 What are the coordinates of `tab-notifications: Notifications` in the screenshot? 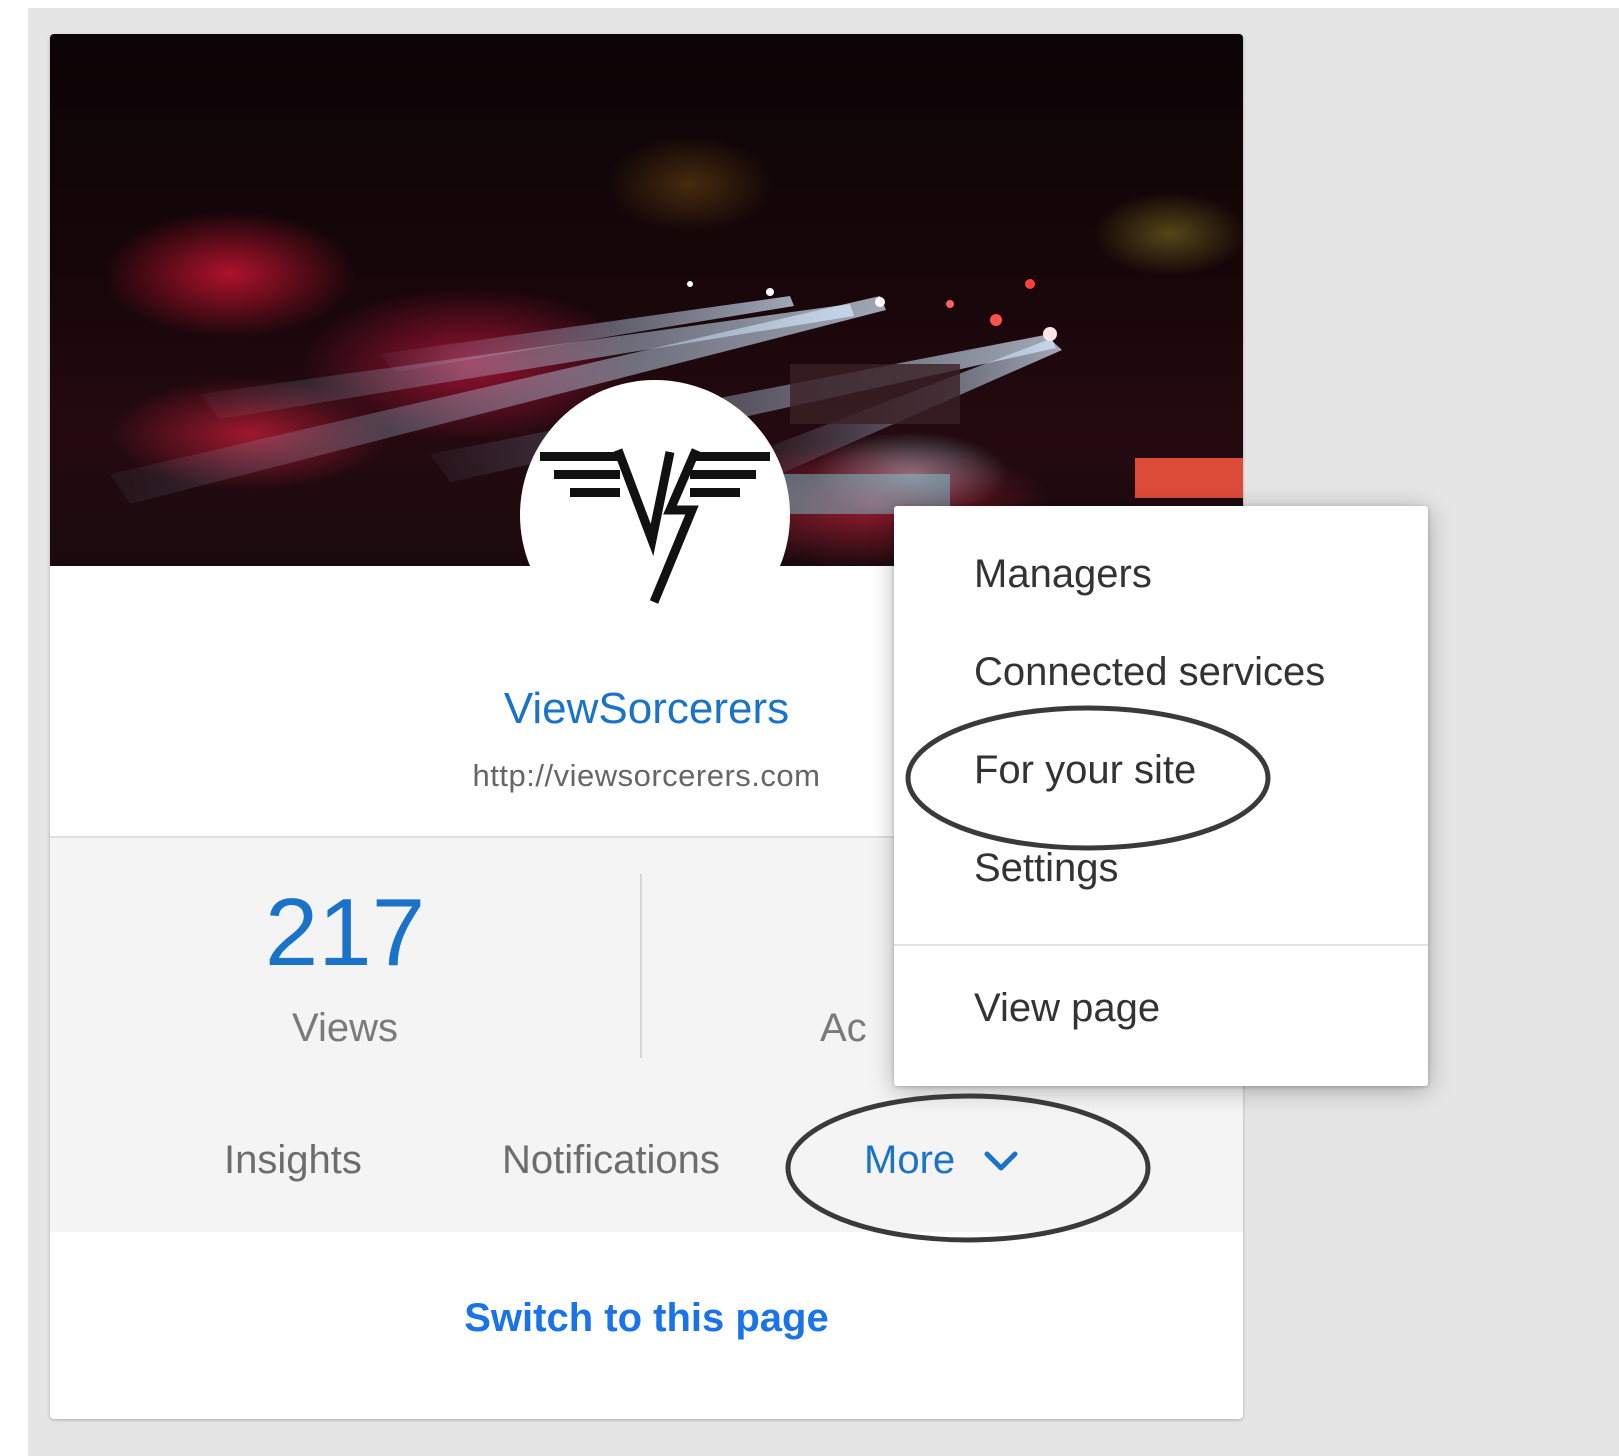 It's located at (611, 1160).